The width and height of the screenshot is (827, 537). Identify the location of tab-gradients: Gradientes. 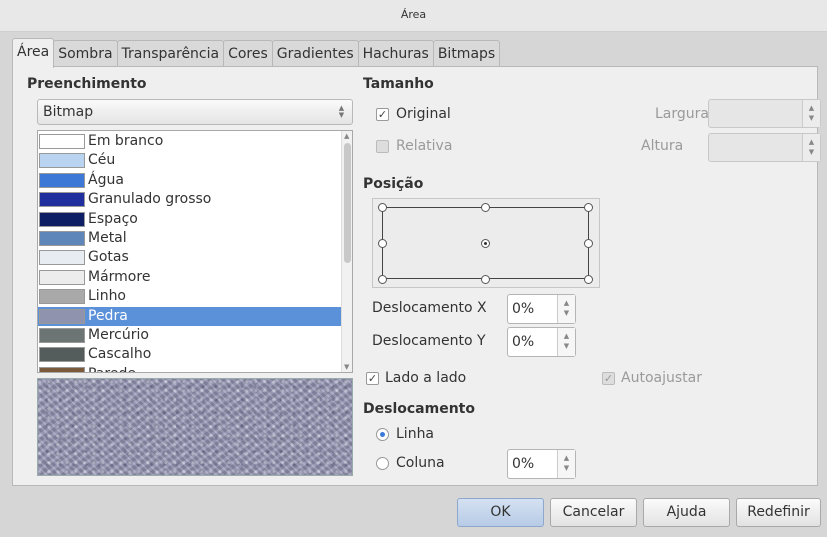
(315, 54).